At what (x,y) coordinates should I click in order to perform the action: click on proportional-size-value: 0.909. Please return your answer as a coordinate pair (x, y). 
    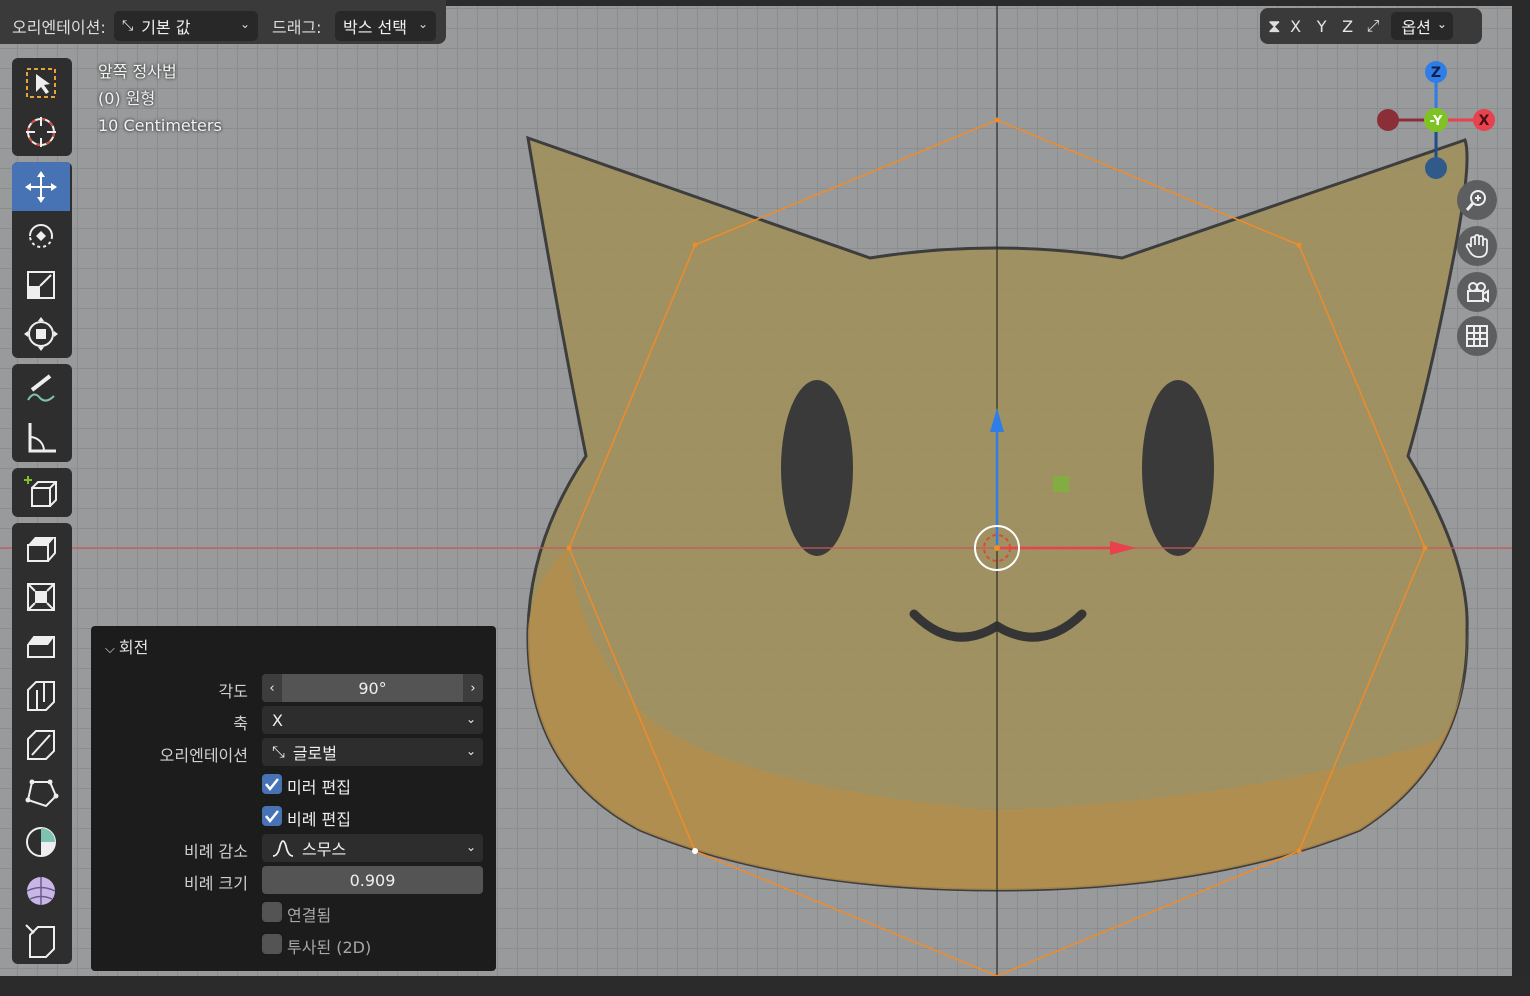
    Looking at the image, I should click on (372, 880).